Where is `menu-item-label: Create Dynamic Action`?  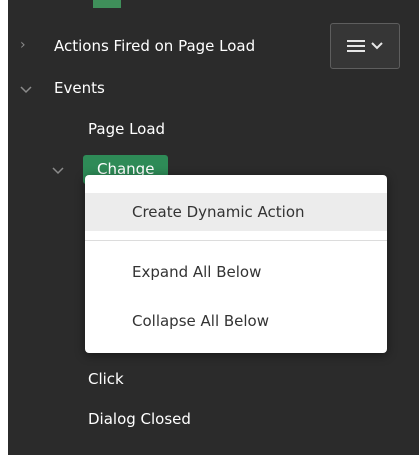 menu-item-label: Create Dynamic Action is located at coordinates (218, 212).